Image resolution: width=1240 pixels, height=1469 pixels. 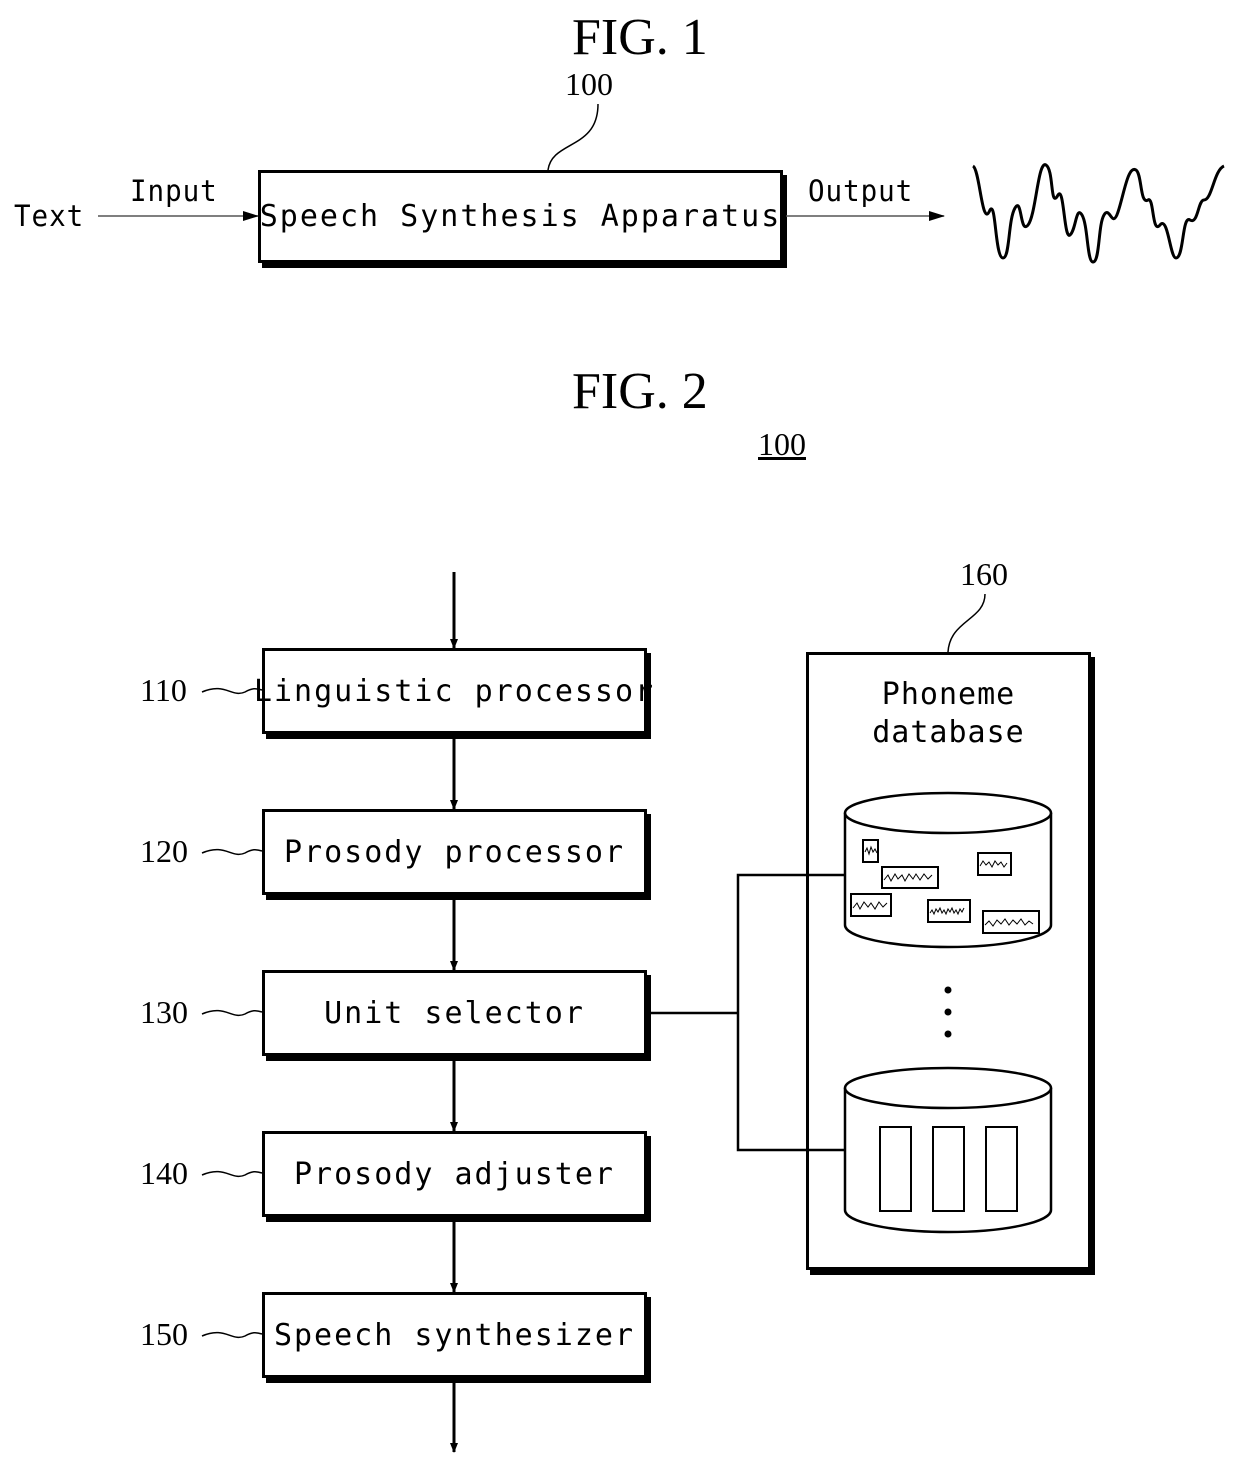 I want to click on waveform-icon, so click(x=1098, y=213).